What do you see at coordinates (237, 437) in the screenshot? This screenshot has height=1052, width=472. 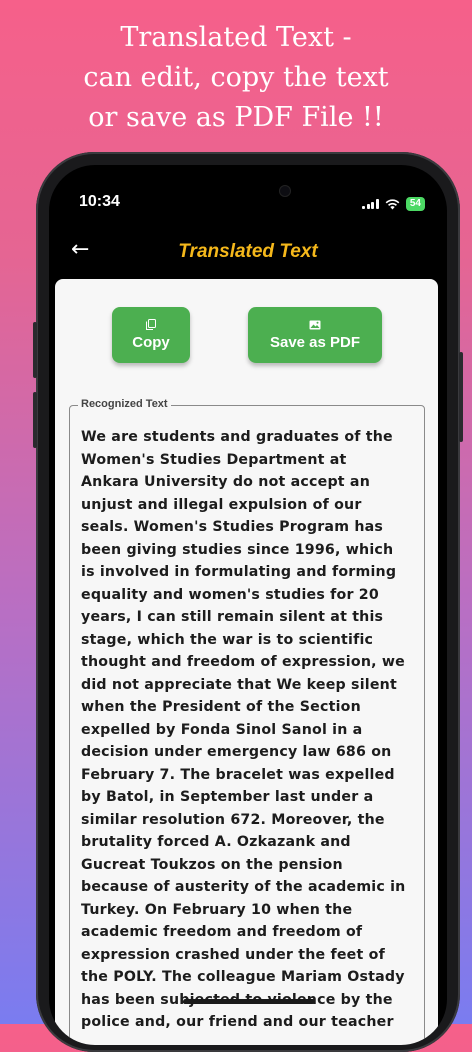 I see `text-line: We are students and graduates of the` at bounding box center [237, 437].